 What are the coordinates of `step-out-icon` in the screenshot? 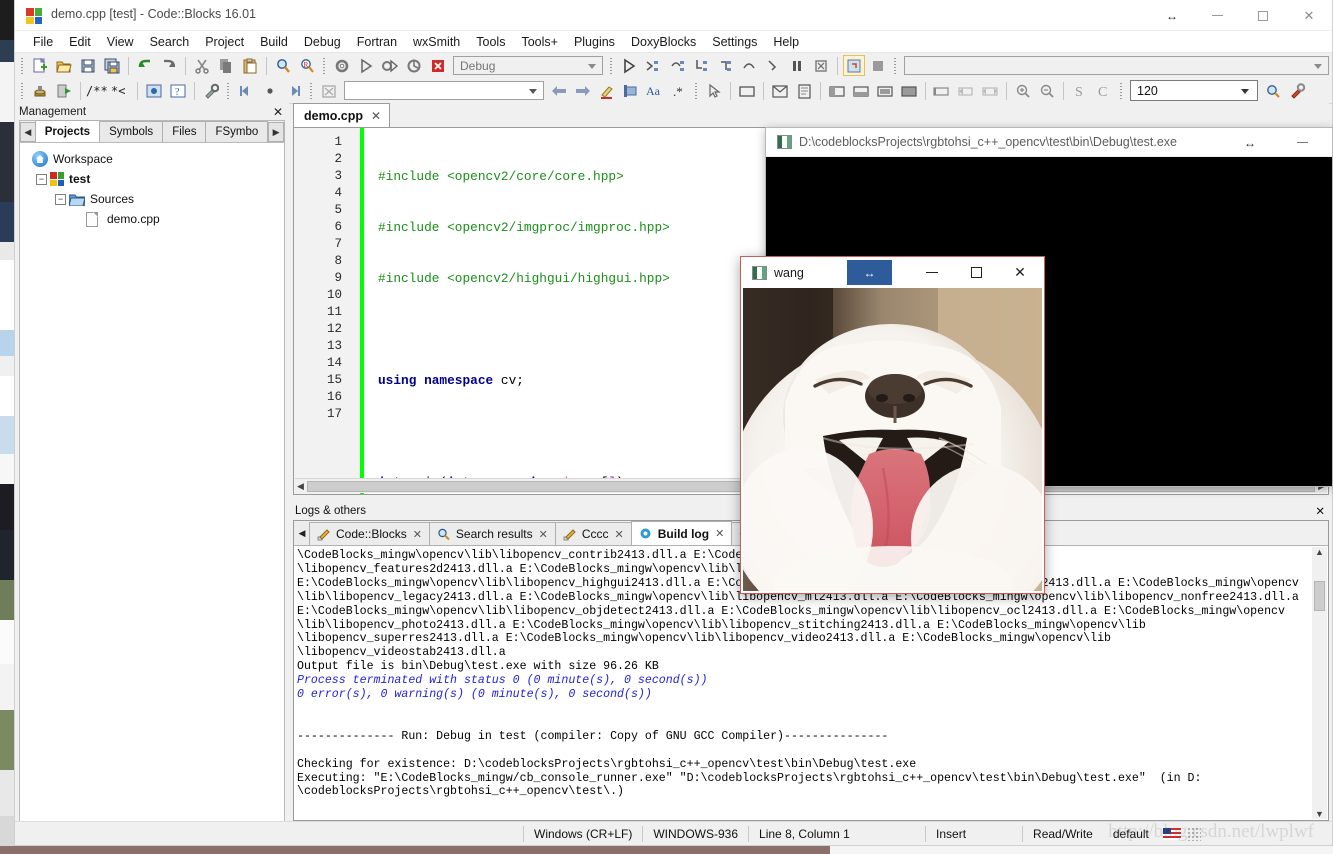 It's located at (725, 65).